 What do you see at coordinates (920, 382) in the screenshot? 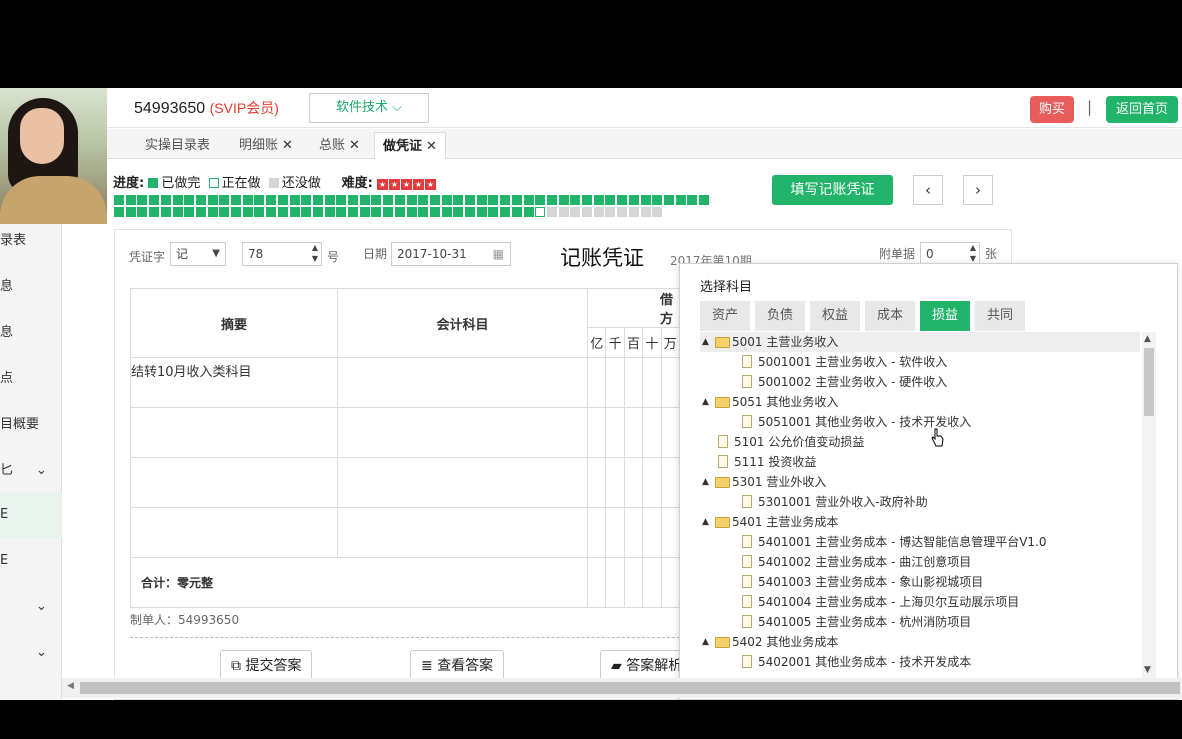
I see `tree-node: 5001002 主营业务收入 - 硬件收入` at bounding box center [920, 382].